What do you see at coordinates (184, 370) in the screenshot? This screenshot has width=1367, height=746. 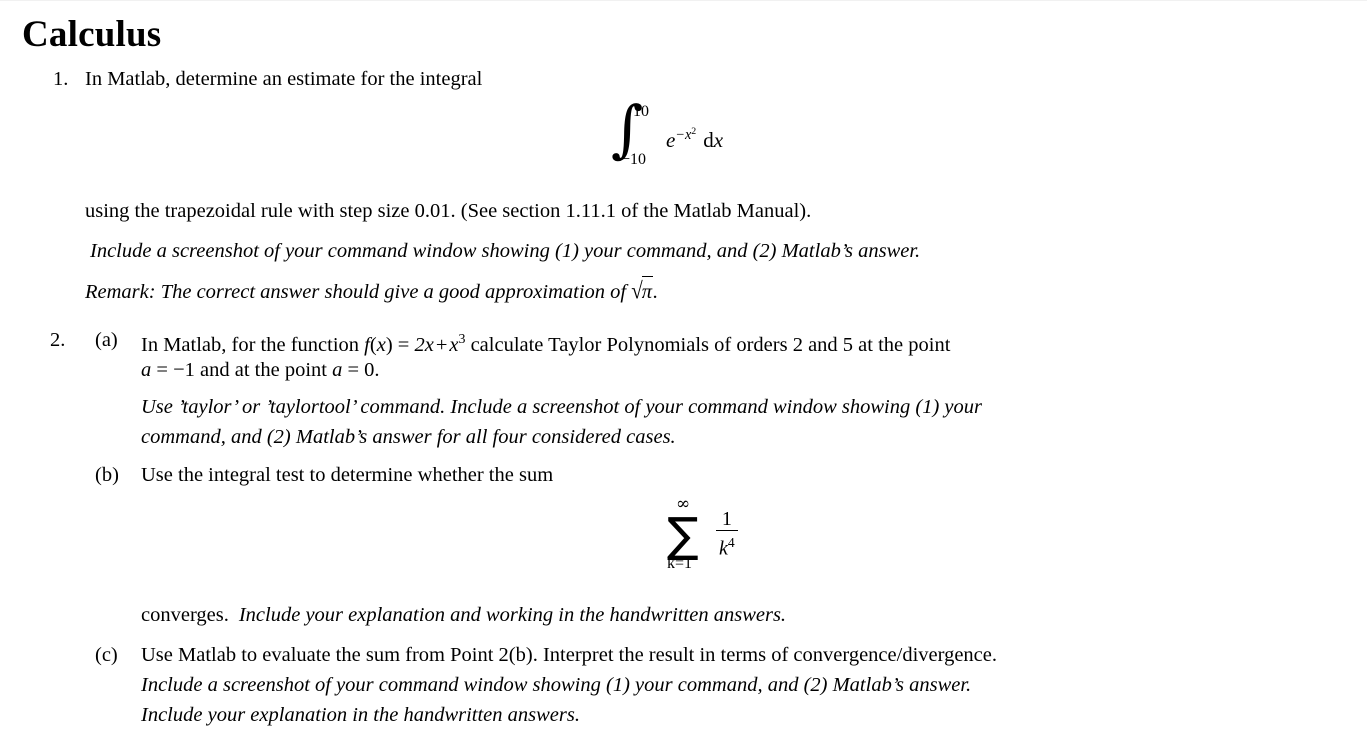 I see `value-minus-1: −1` at bounding box center [184, 370].